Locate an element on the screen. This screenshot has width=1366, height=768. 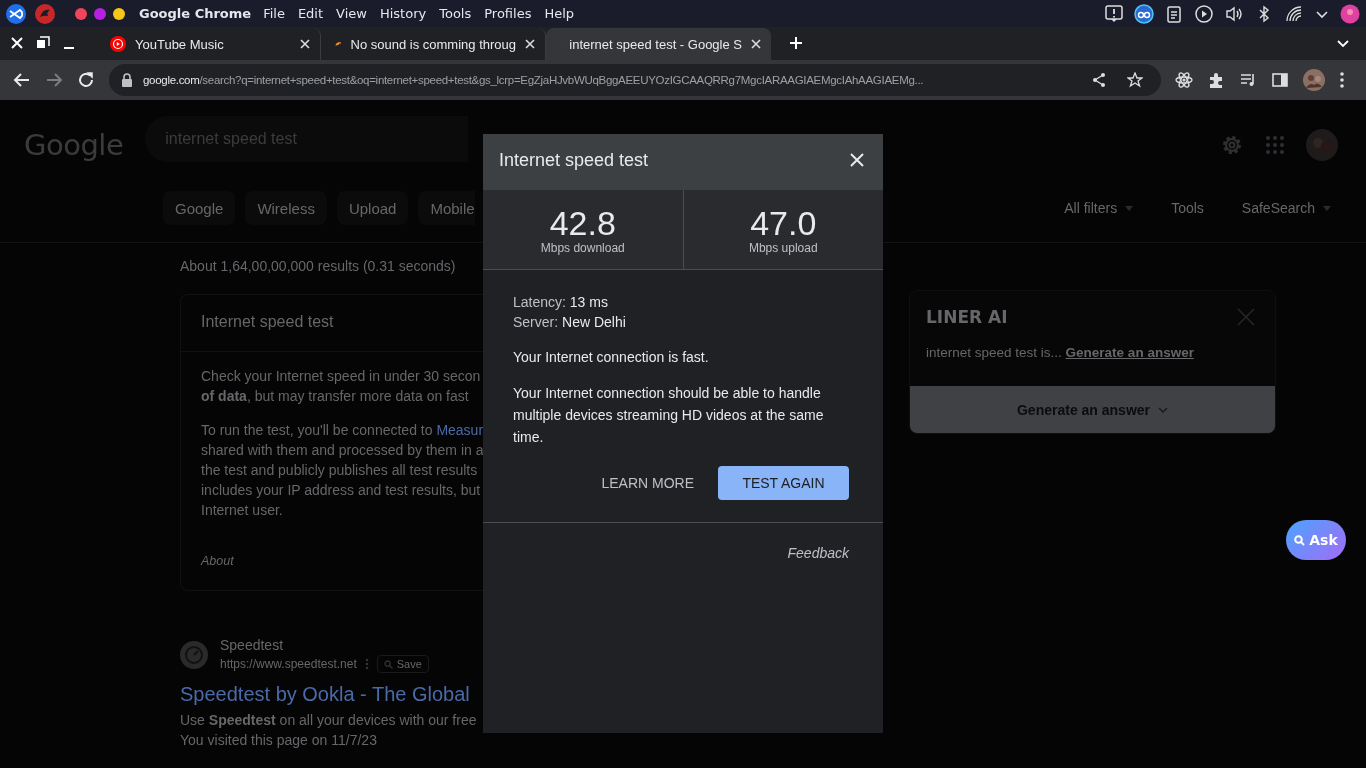
tab-title: No sound is comming throug is located at coordinates (433, 44).